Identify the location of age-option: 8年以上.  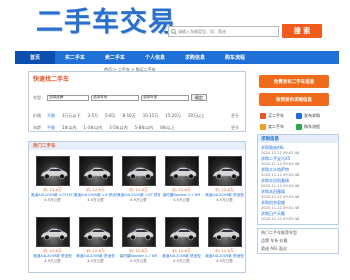
(167, 128).